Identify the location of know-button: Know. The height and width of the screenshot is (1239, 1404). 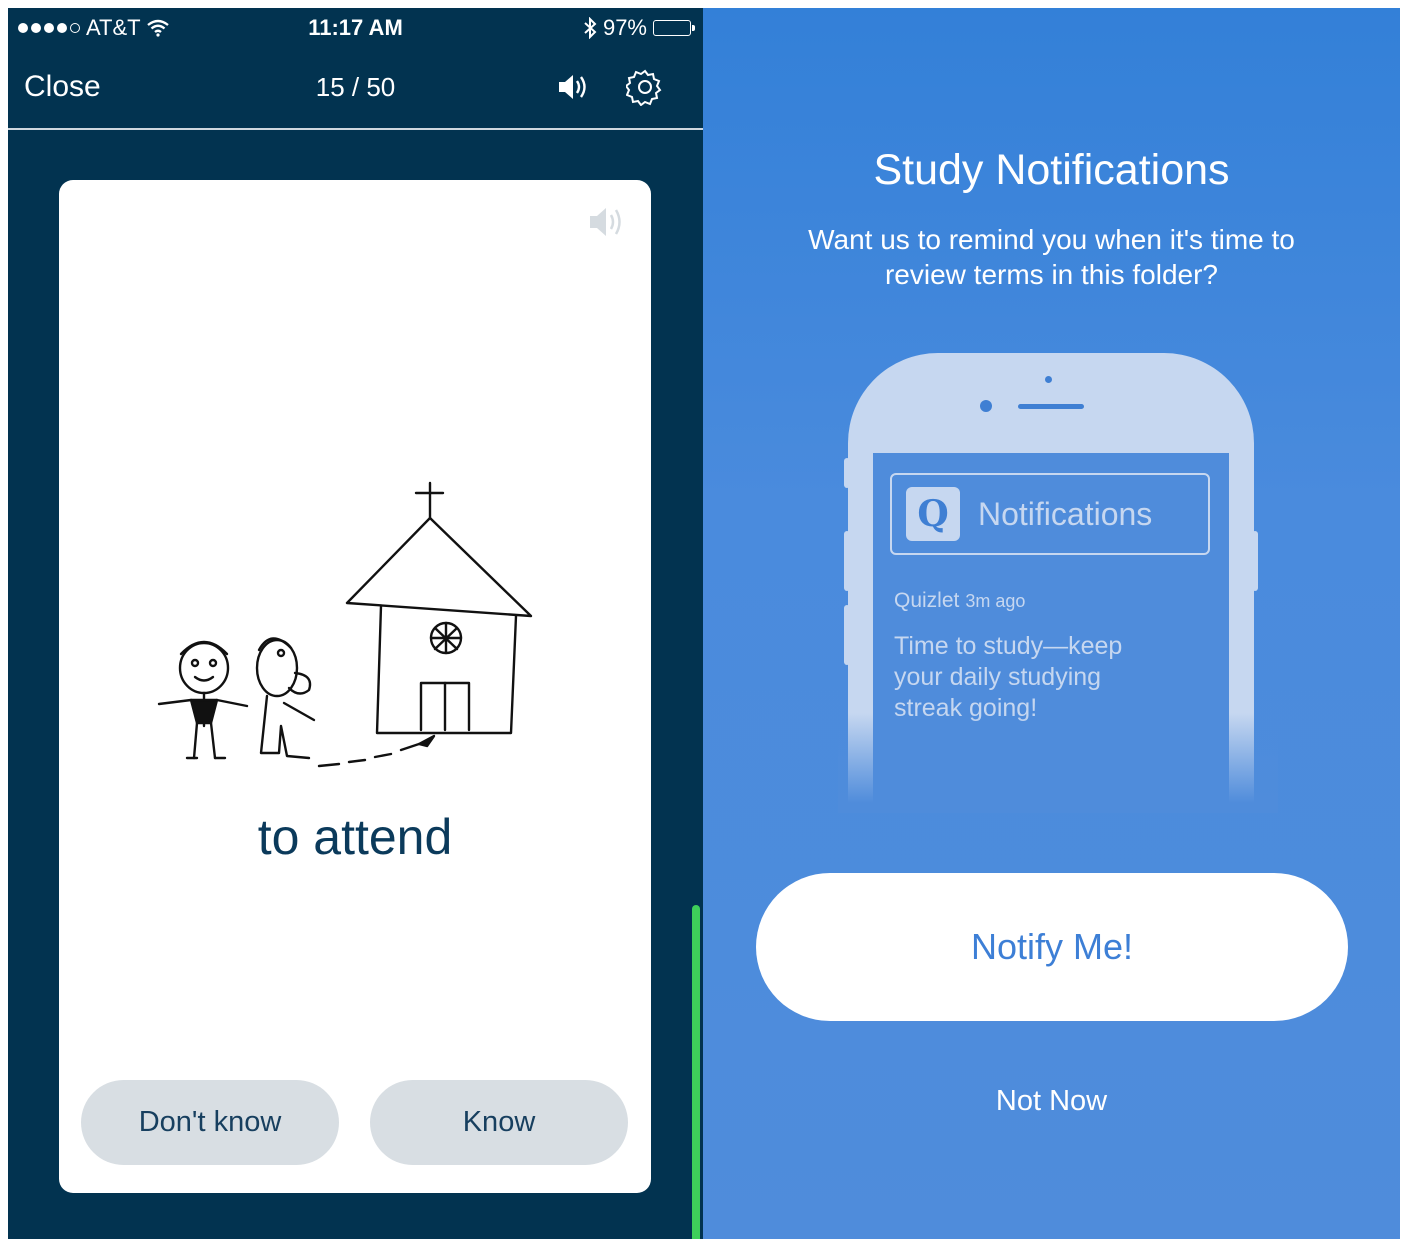
(499, 1122).